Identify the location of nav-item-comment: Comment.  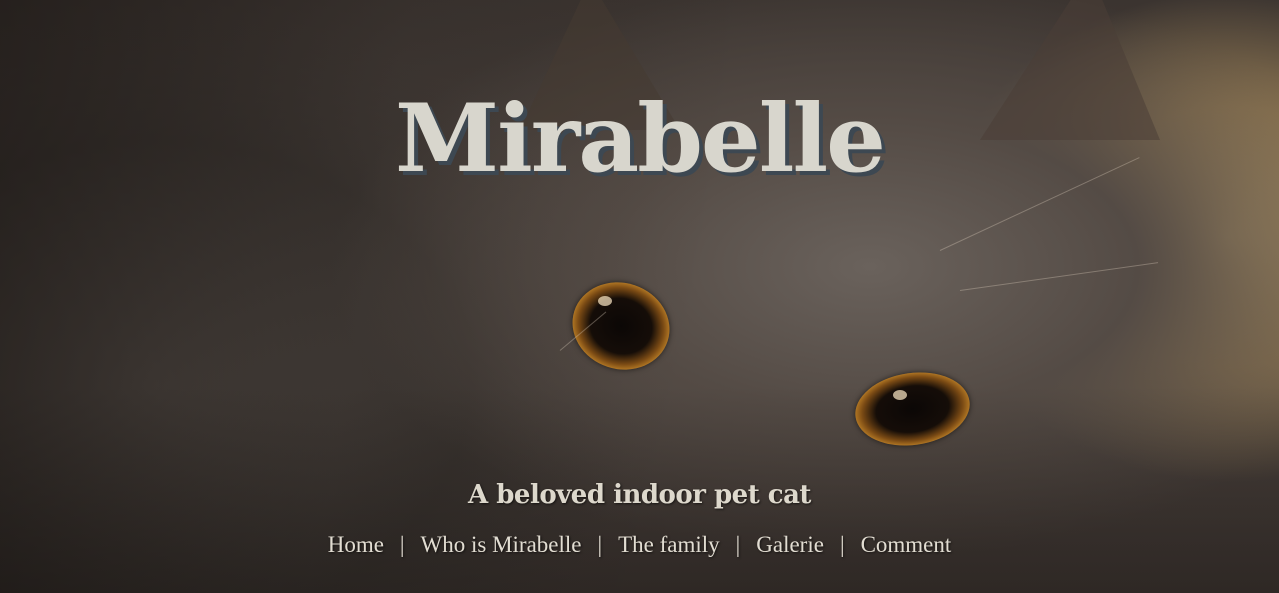
(906, 545).